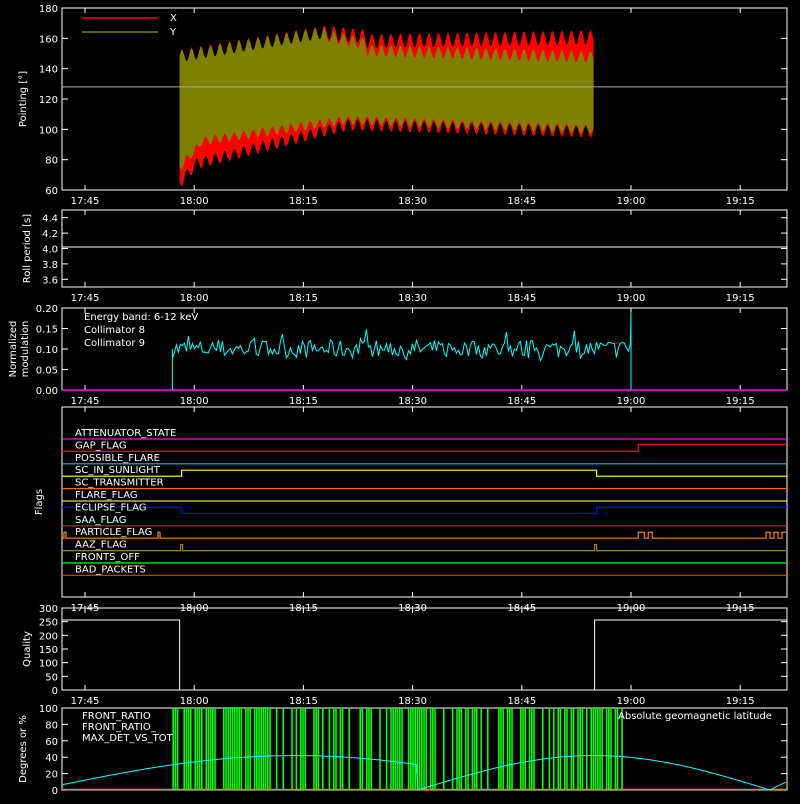 This screenshot has width=800, height=804. What do you see at coordinates (119, 483) in the screenshot?
I see `flag-label-sc-transmitter: SC_TRANSMITTER` at bounding box center [119, 483].